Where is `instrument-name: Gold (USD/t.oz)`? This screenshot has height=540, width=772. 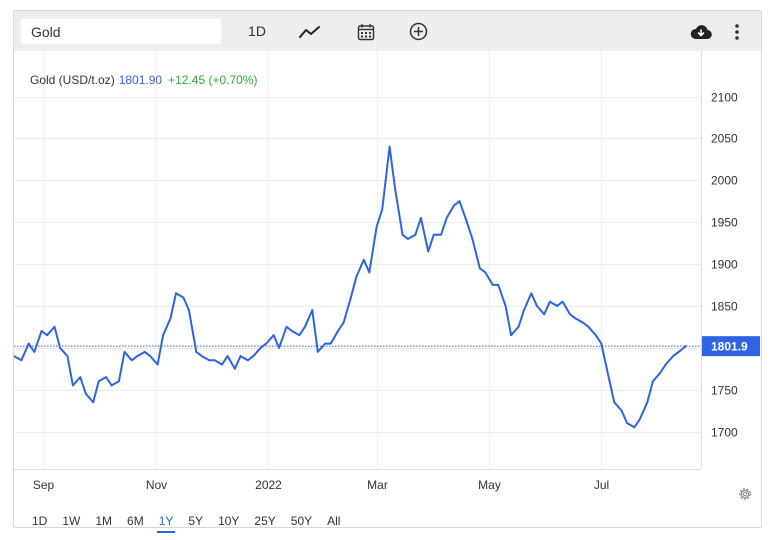
instrument-name: Gold (USD/t.oz) is located at coordinates (72, 80).